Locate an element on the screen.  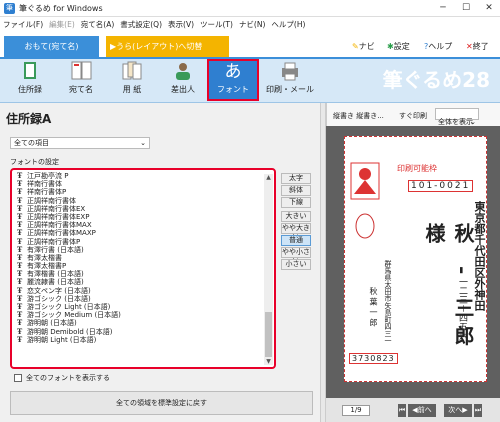
view-select: 全体を表示 ⌄ is located at coordinates (457, 117).